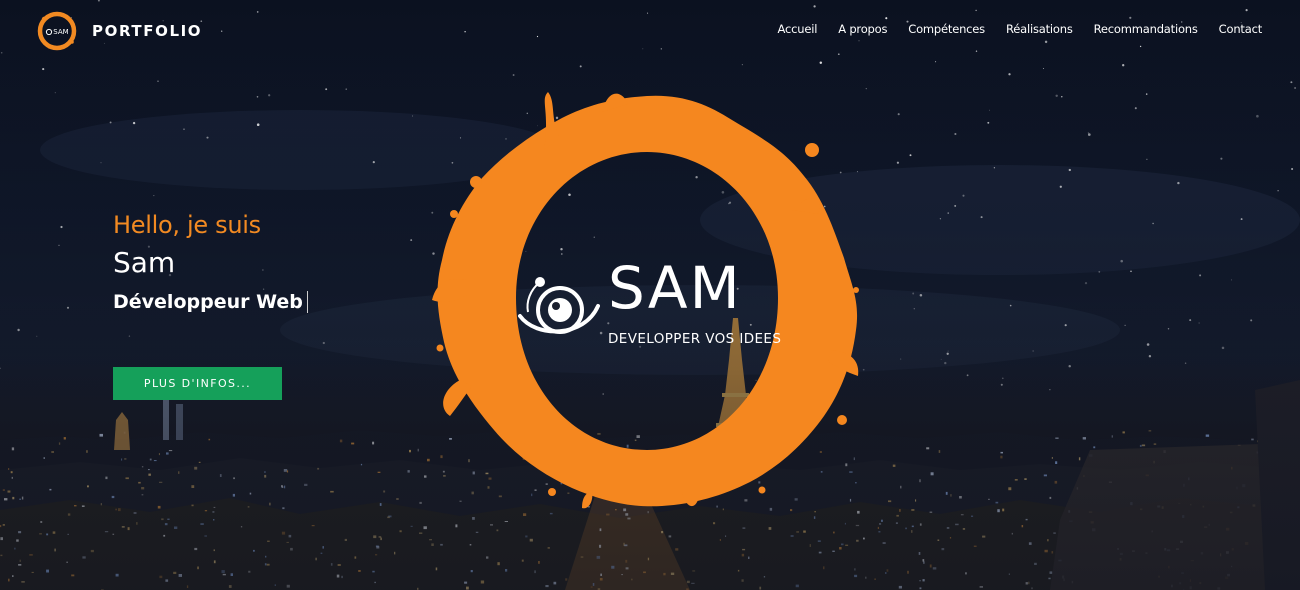 The image size is (1300, 590). What do you see at coordinates (1039, 29) in the screenshot?
I see `nav-realisations: Réalisations` at bounding box center [1039, 29].